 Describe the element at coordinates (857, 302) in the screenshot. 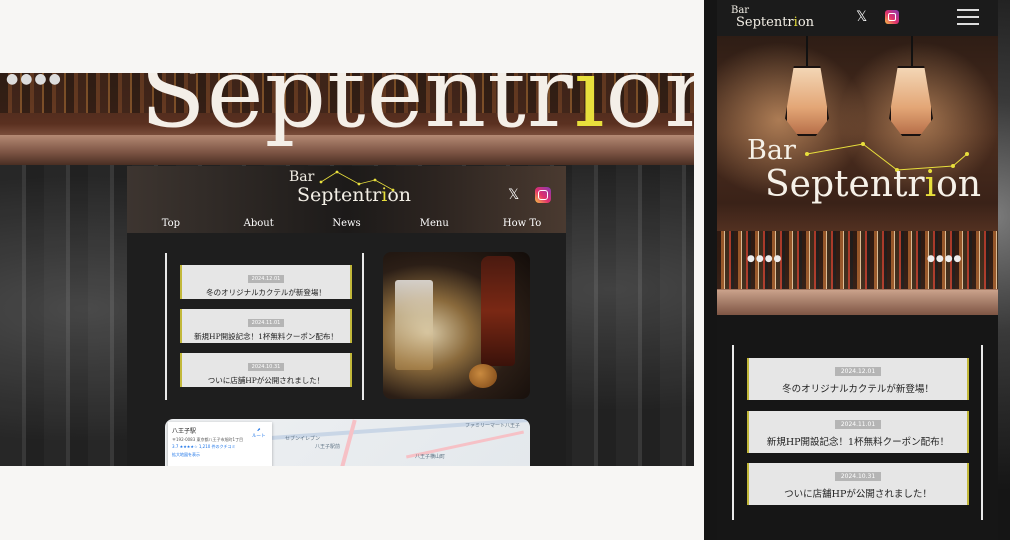

I see `bar-counter` at that location.